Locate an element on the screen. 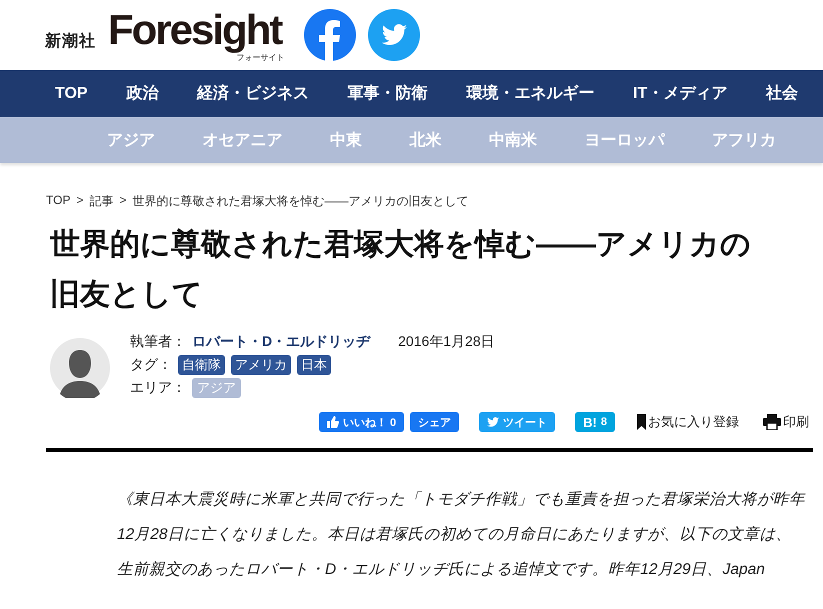 Image resolution: width=823 pixels, height=609 pixels. tag-link: アメリカ is located at coordinates (261, 365).